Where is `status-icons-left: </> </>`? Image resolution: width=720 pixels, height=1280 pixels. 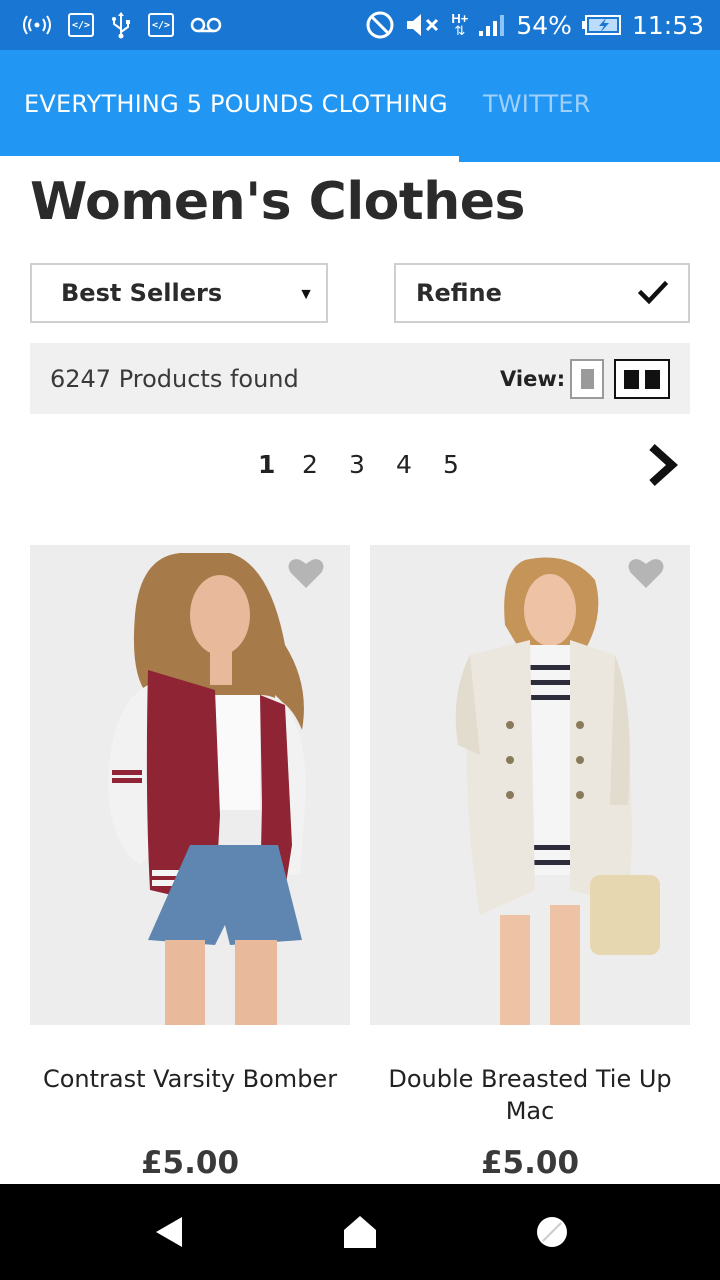 status-icons-left: </> </> is located at coordinates (122, 25).